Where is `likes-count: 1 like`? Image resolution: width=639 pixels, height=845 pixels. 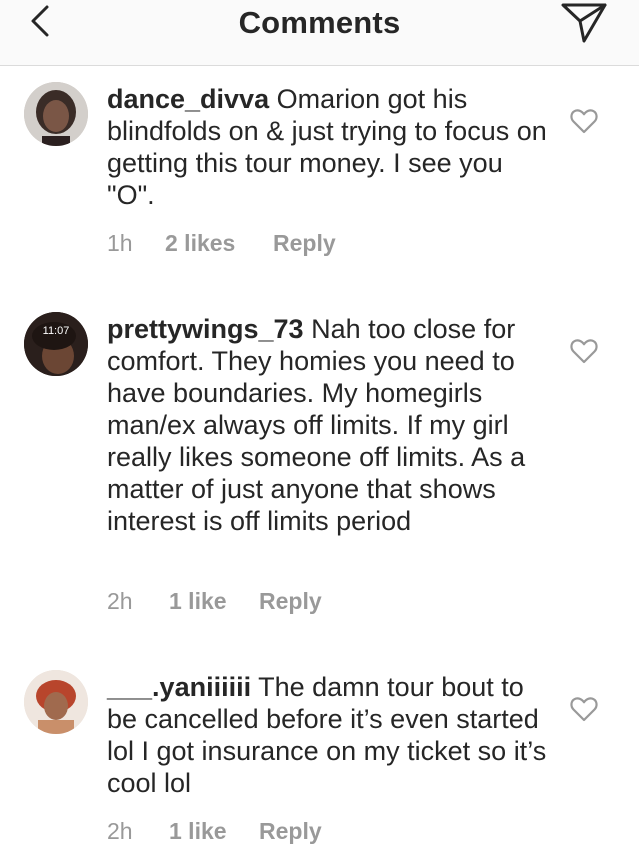 likes-count: 1 like is located at coordinates (198, 601).